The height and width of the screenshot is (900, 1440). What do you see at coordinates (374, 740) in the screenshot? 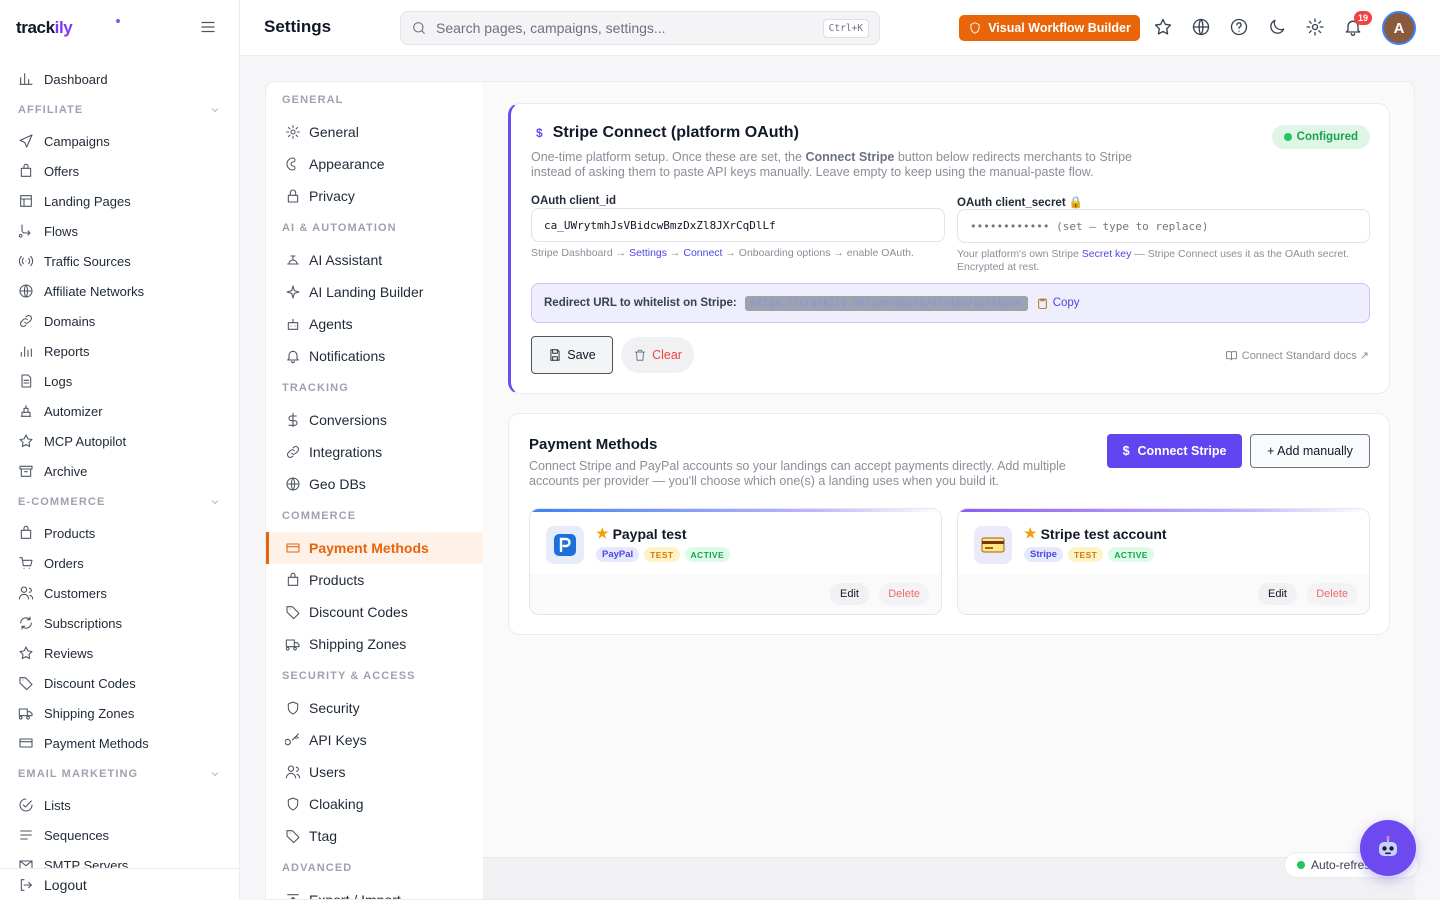
I see `settings-nav-api-keys: API Keys` at bounding box center [374, 740].